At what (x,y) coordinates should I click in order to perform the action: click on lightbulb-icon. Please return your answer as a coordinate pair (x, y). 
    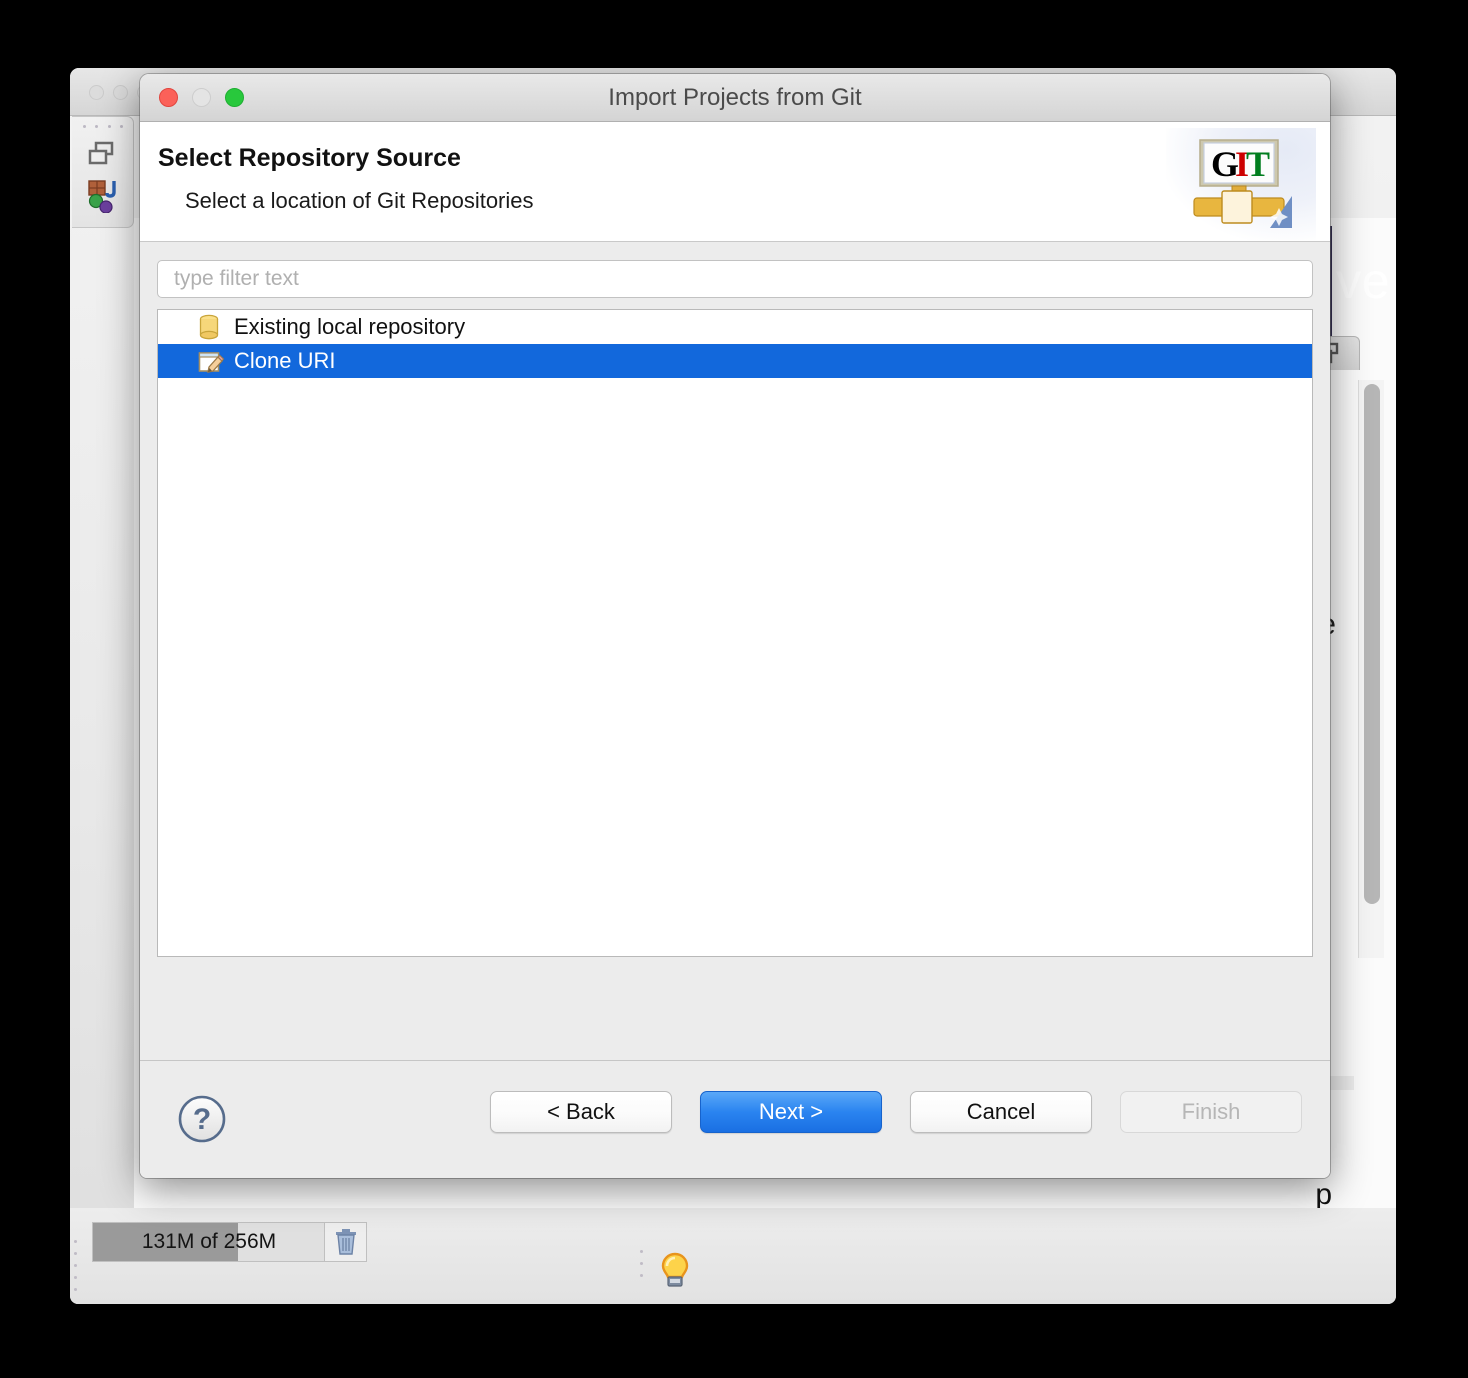
    Looking at the image, I should click on (675, 1273).